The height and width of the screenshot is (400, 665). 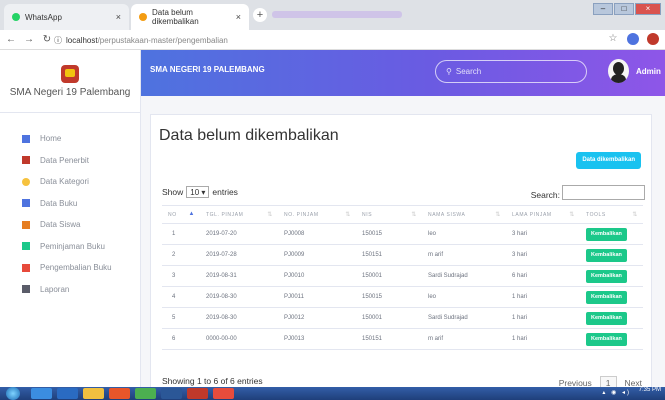 What do you see at coordinates (389, 234) in the screenshot?
I see `table-cell: 150015` at bounding box center [389, 234].